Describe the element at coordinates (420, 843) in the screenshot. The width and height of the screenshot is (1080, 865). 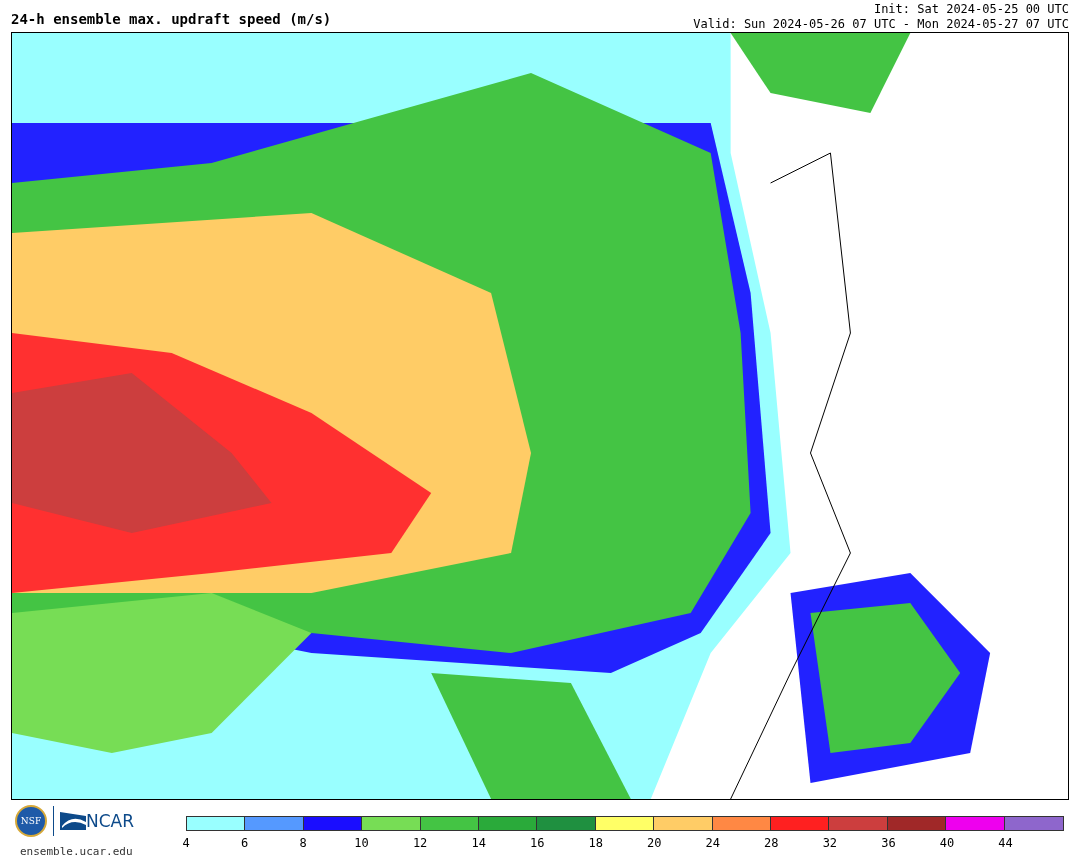
I see `scale-label: 12` at that location.